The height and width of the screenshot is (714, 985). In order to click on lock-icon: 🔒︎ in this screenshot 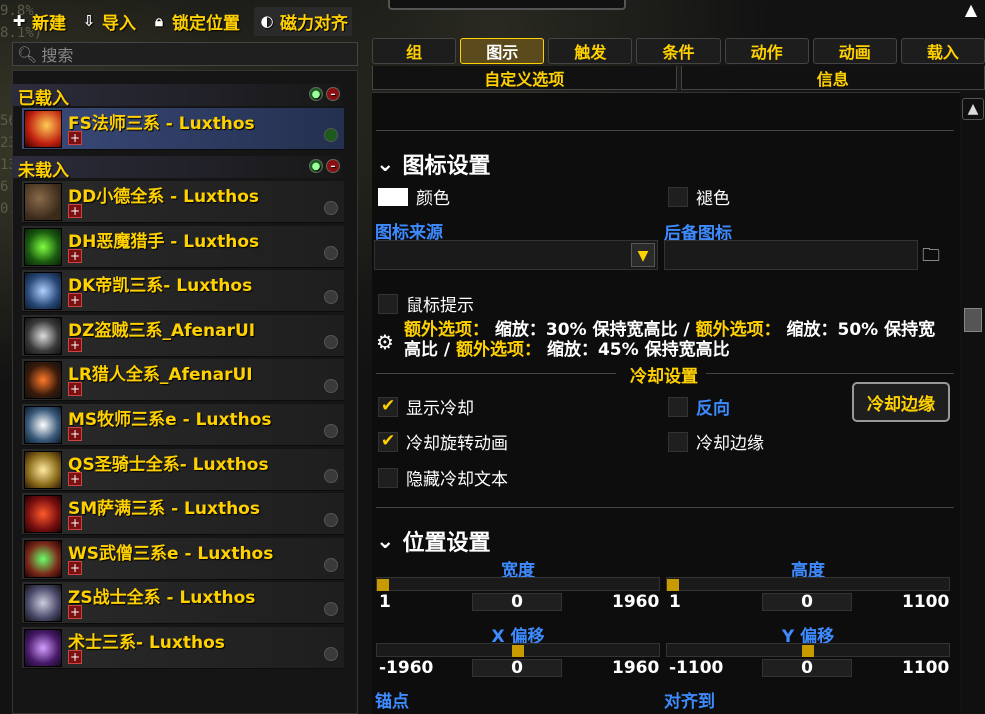, I will do `click(159, 21)`.